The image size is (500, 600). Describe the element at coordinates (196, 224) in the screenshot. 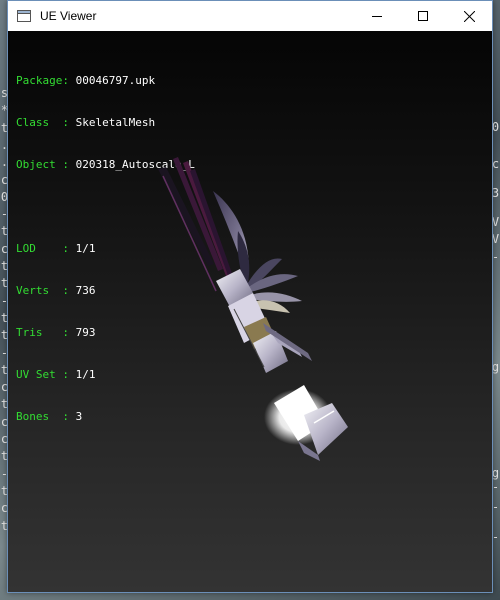

I see `mesh-streaks` at that location.